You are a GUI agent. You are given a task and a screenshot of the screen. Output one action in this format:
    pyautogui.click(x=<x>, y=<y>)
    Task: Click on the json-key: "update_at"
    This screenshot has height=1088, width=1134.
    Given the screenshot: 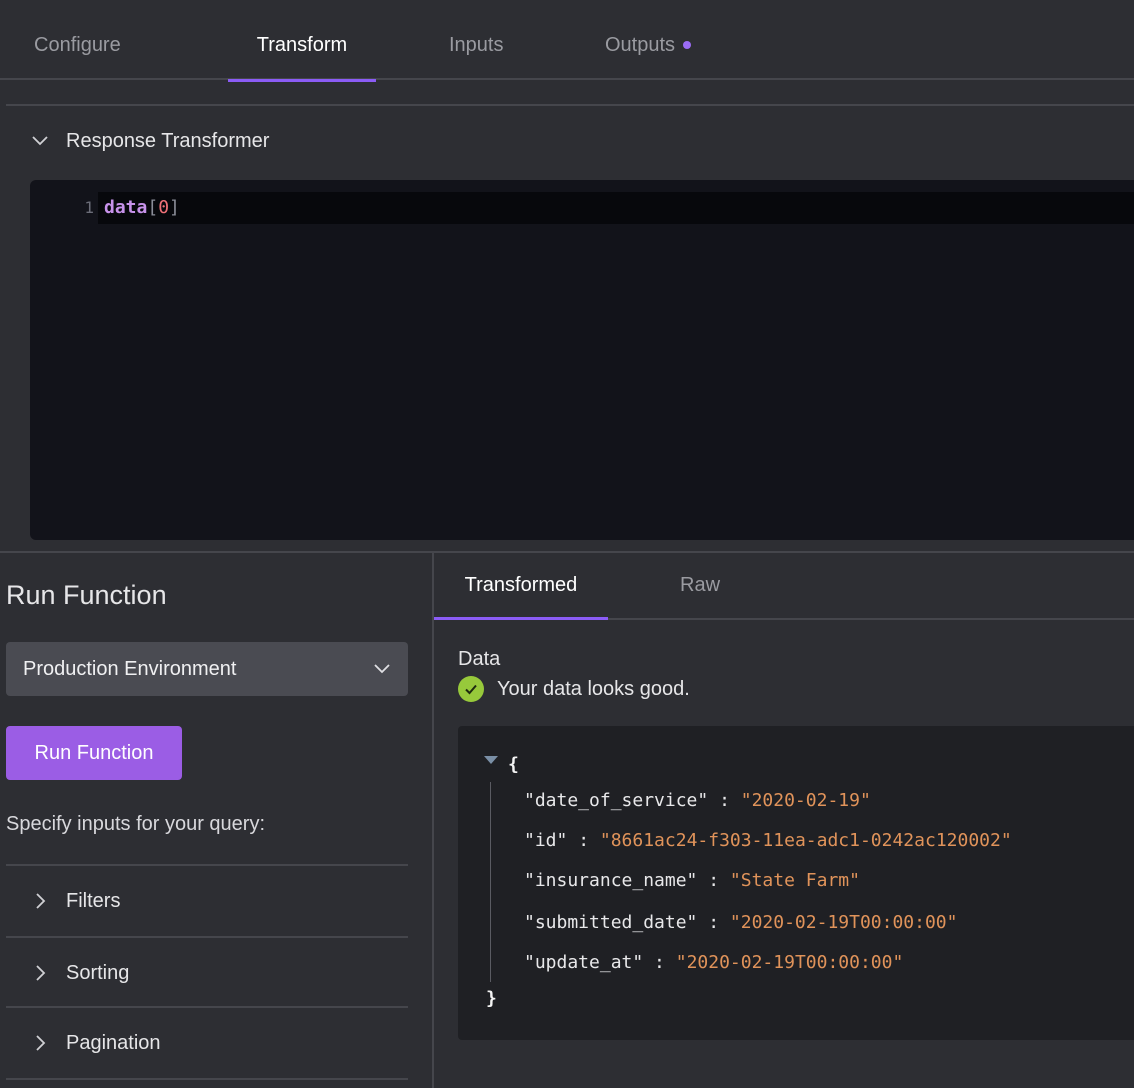 What is the action you would take?
    pyautogui.click(x=584, y=962)
    